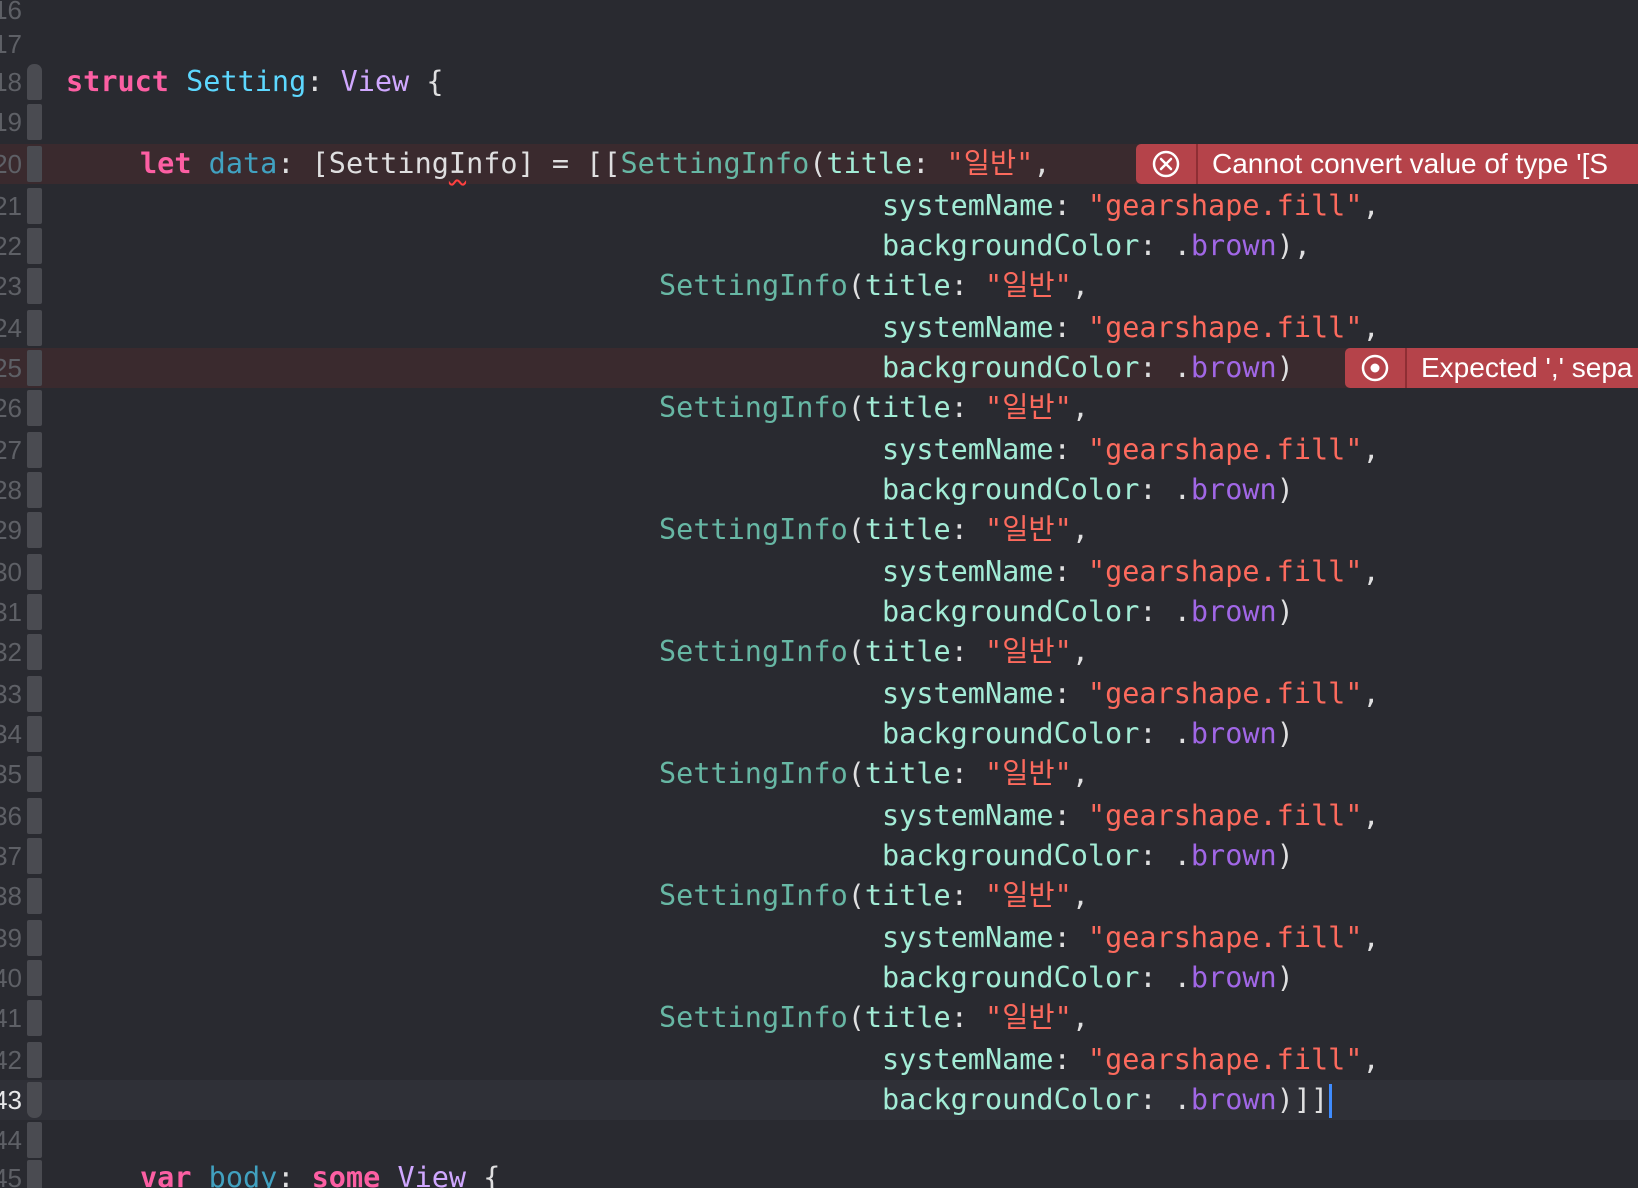 This screenshot has height=1188, width=1638. What do you see at coordinates (117, 81) in the screenshot?
I see `keyword-struct: struct` at bounding box center [117, 81].